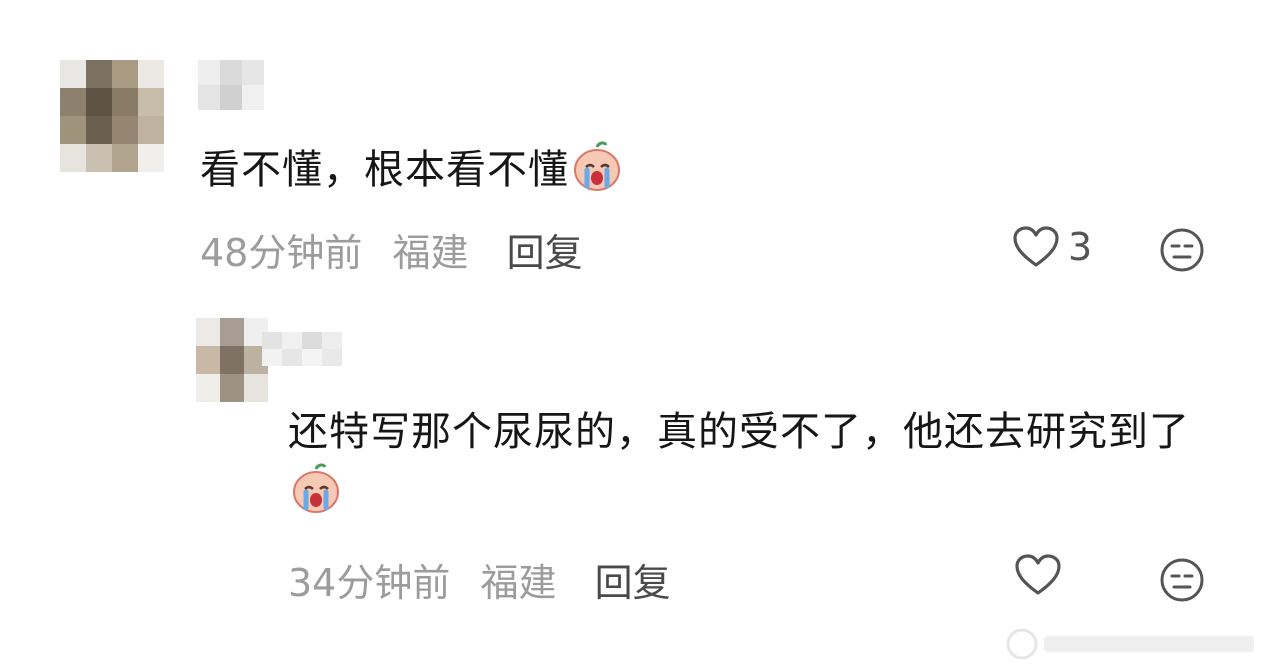  I want to click on like-button, so click(1042, 575).